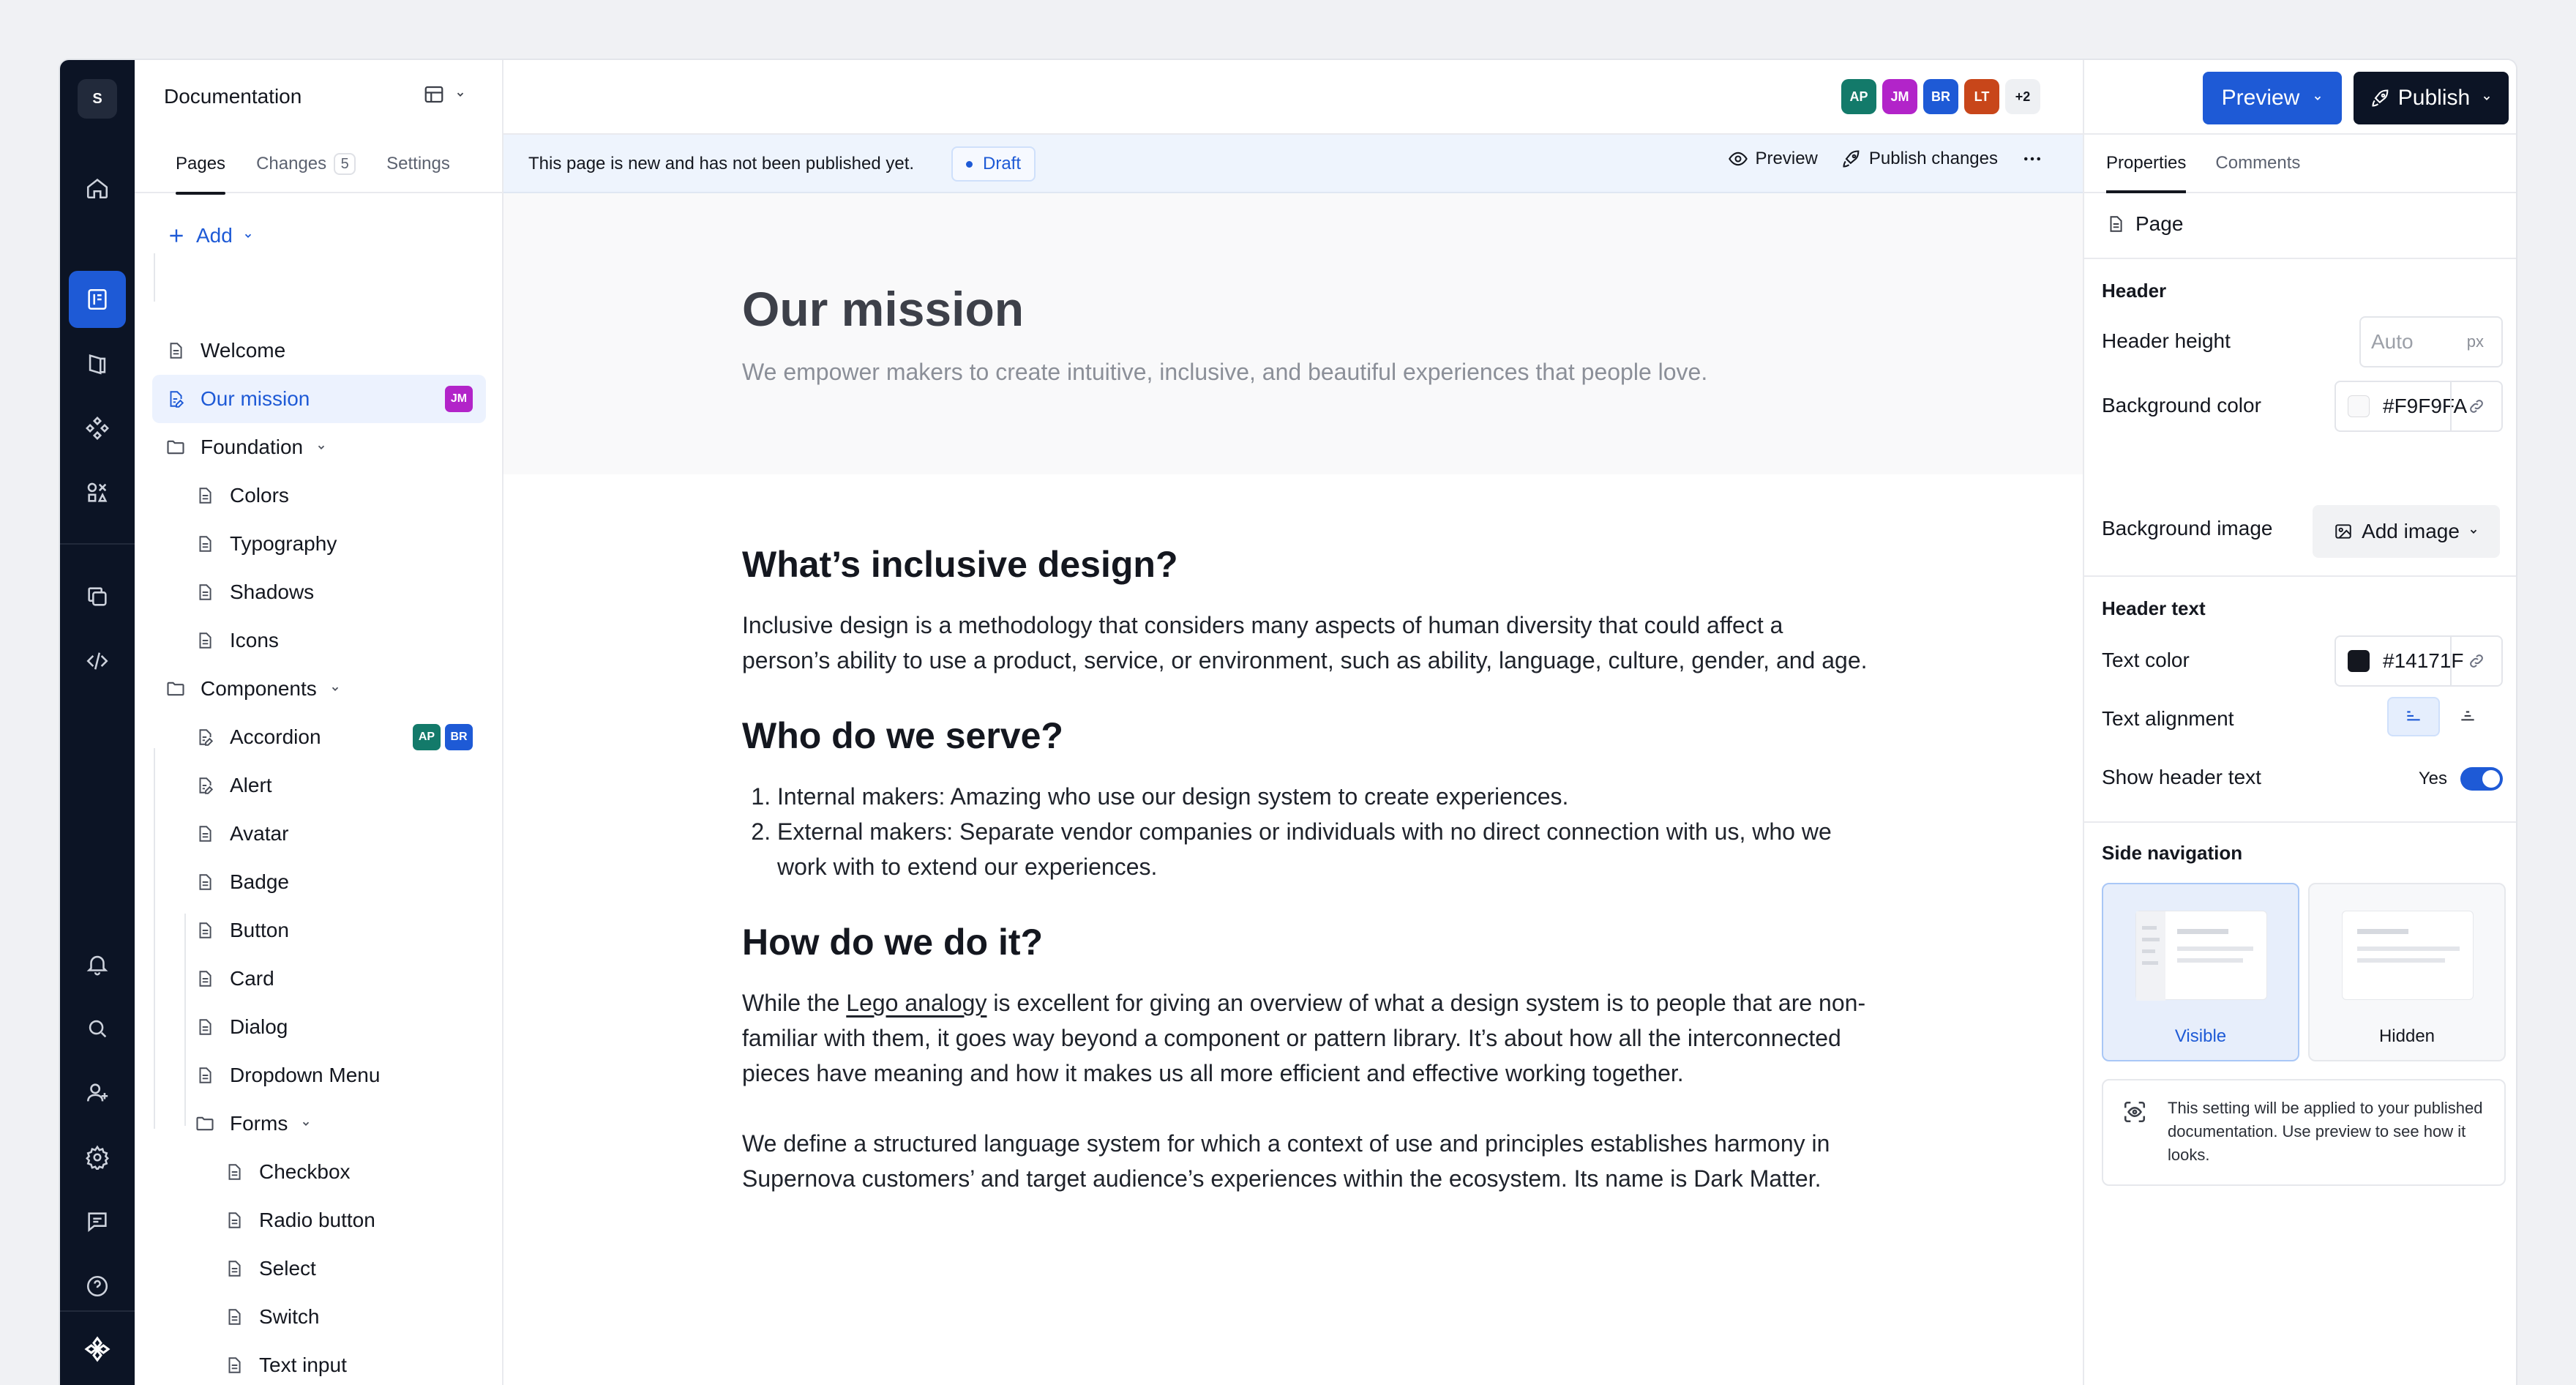  Describe the element at coordinates (259, 930) in the screenshot. I see `tree-item-label: Button` at that location.